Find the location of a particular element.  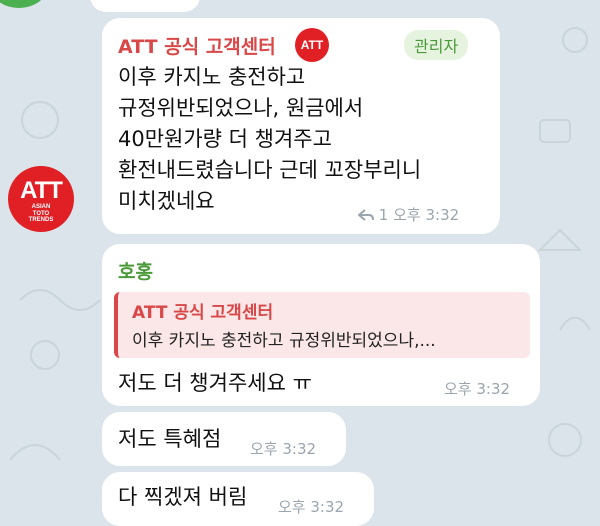

reply-count: 1 is located at coordinates (384, 215).